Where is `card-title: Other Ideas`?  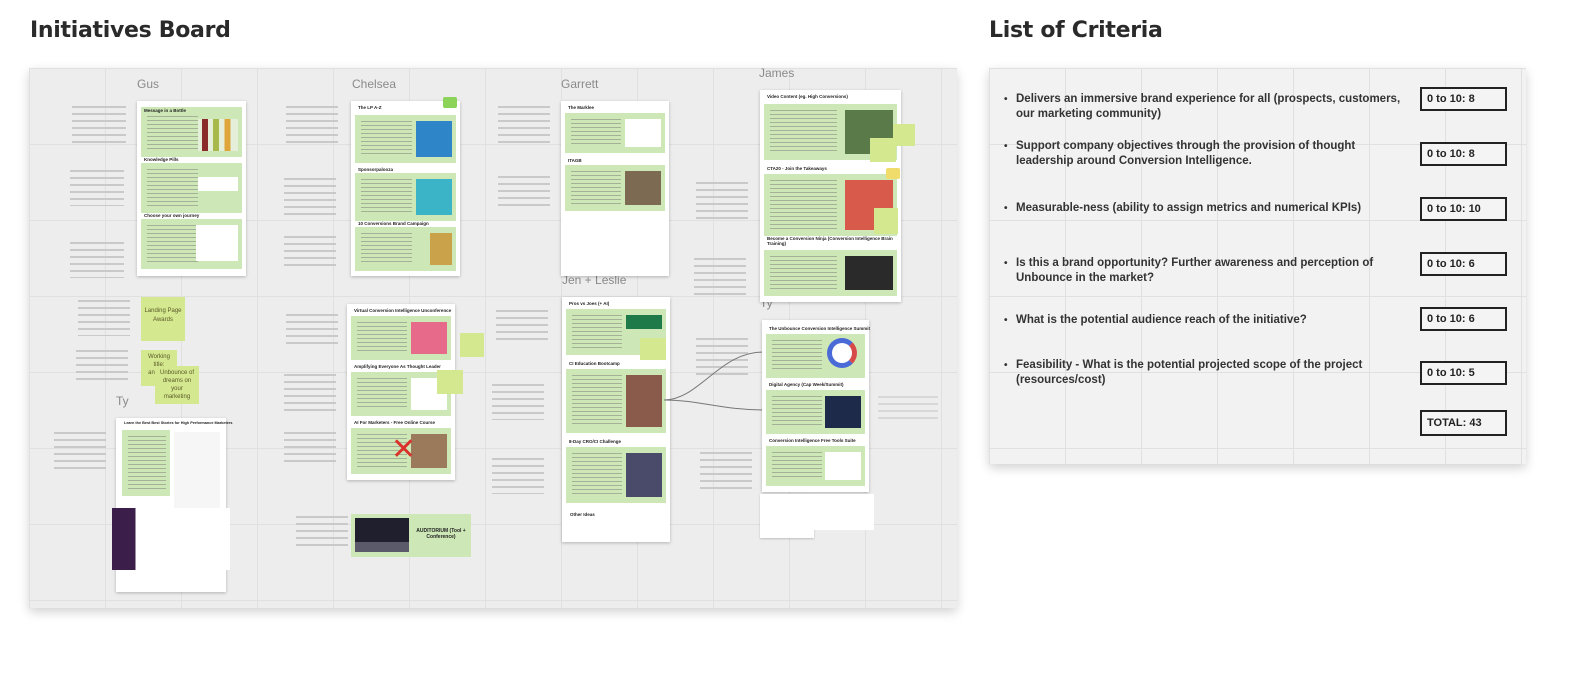 card-title: Other Ideas is located at coordinates (582, 514).